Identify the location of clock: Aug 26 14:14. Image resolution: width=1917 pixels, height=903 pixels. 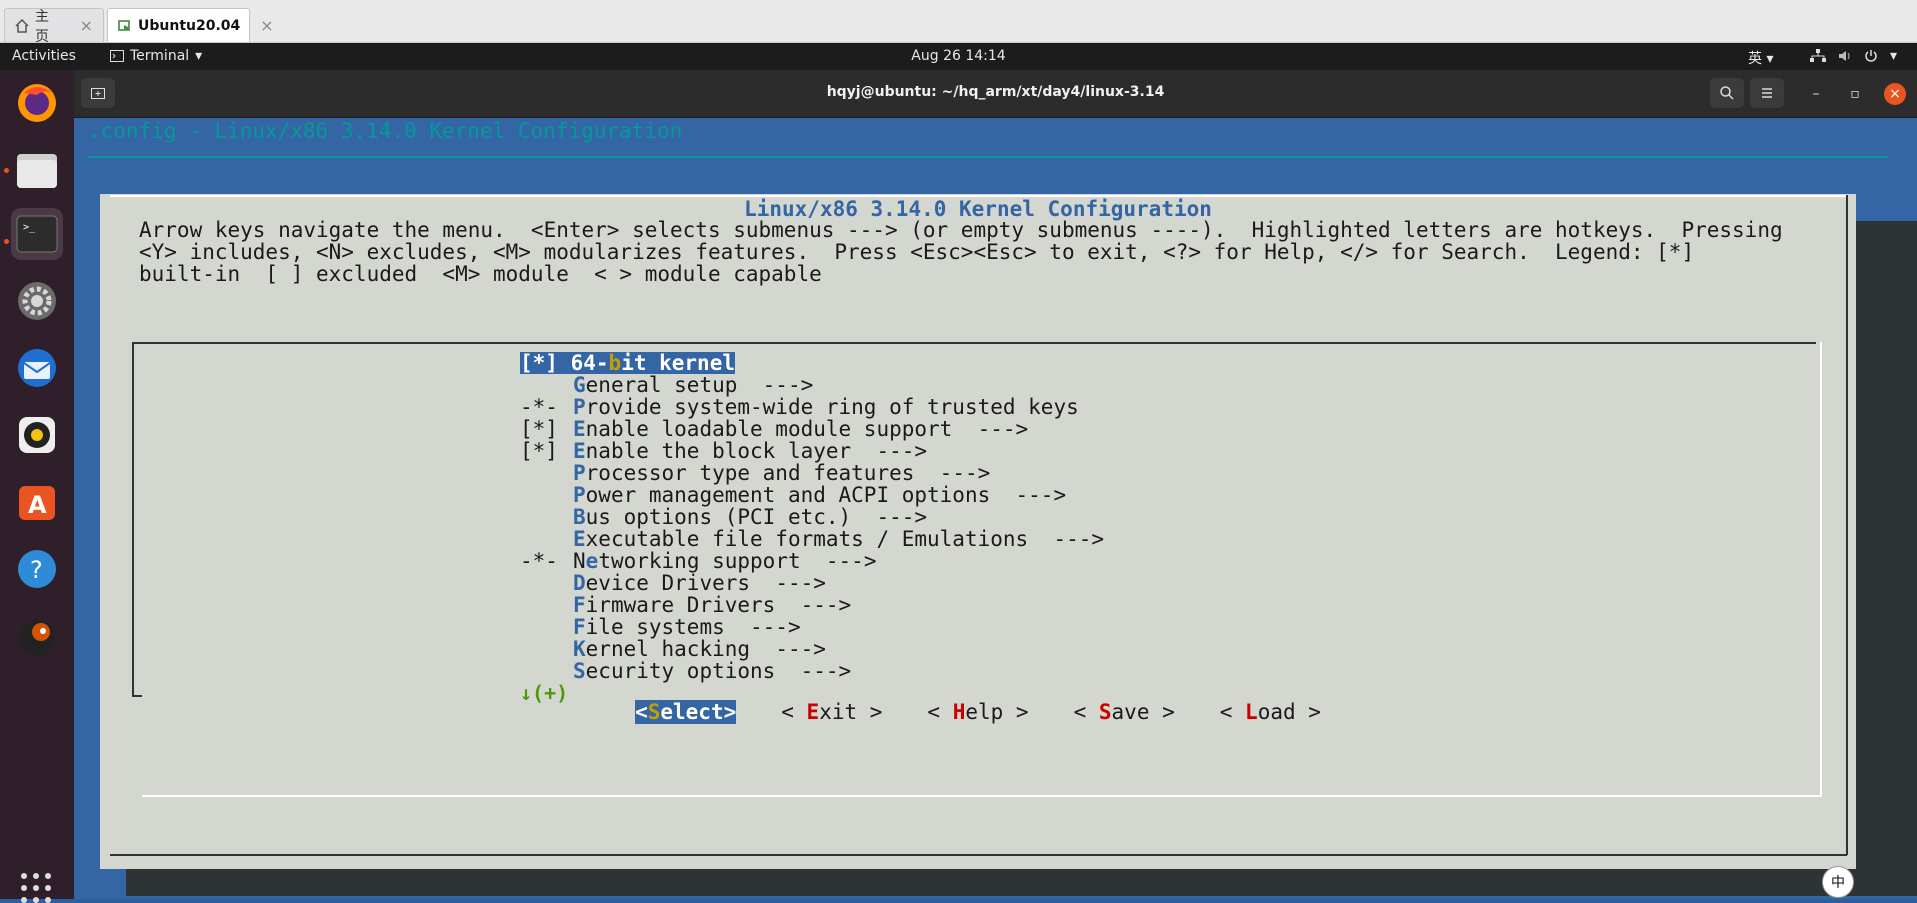
(958, 56).